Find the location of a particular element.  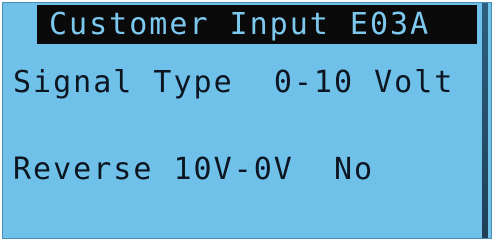

screen-title: Customer Input E03A is located at coordinates (240, 24).